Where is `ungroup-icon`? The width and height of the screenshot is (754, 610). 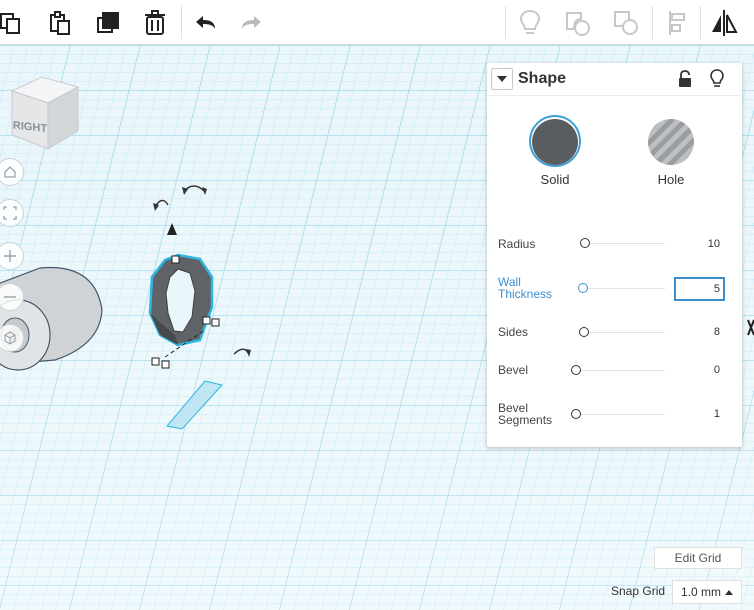 ungroup-icon is located at coordinates (626, 22).